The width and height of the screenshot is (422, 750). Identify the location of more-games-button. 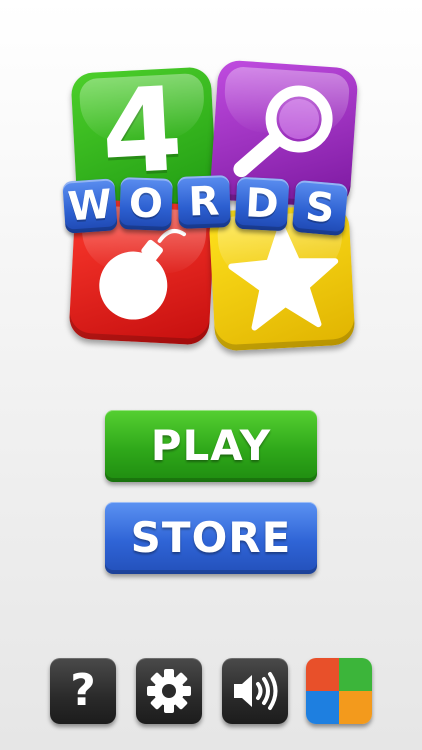
(339, 691).